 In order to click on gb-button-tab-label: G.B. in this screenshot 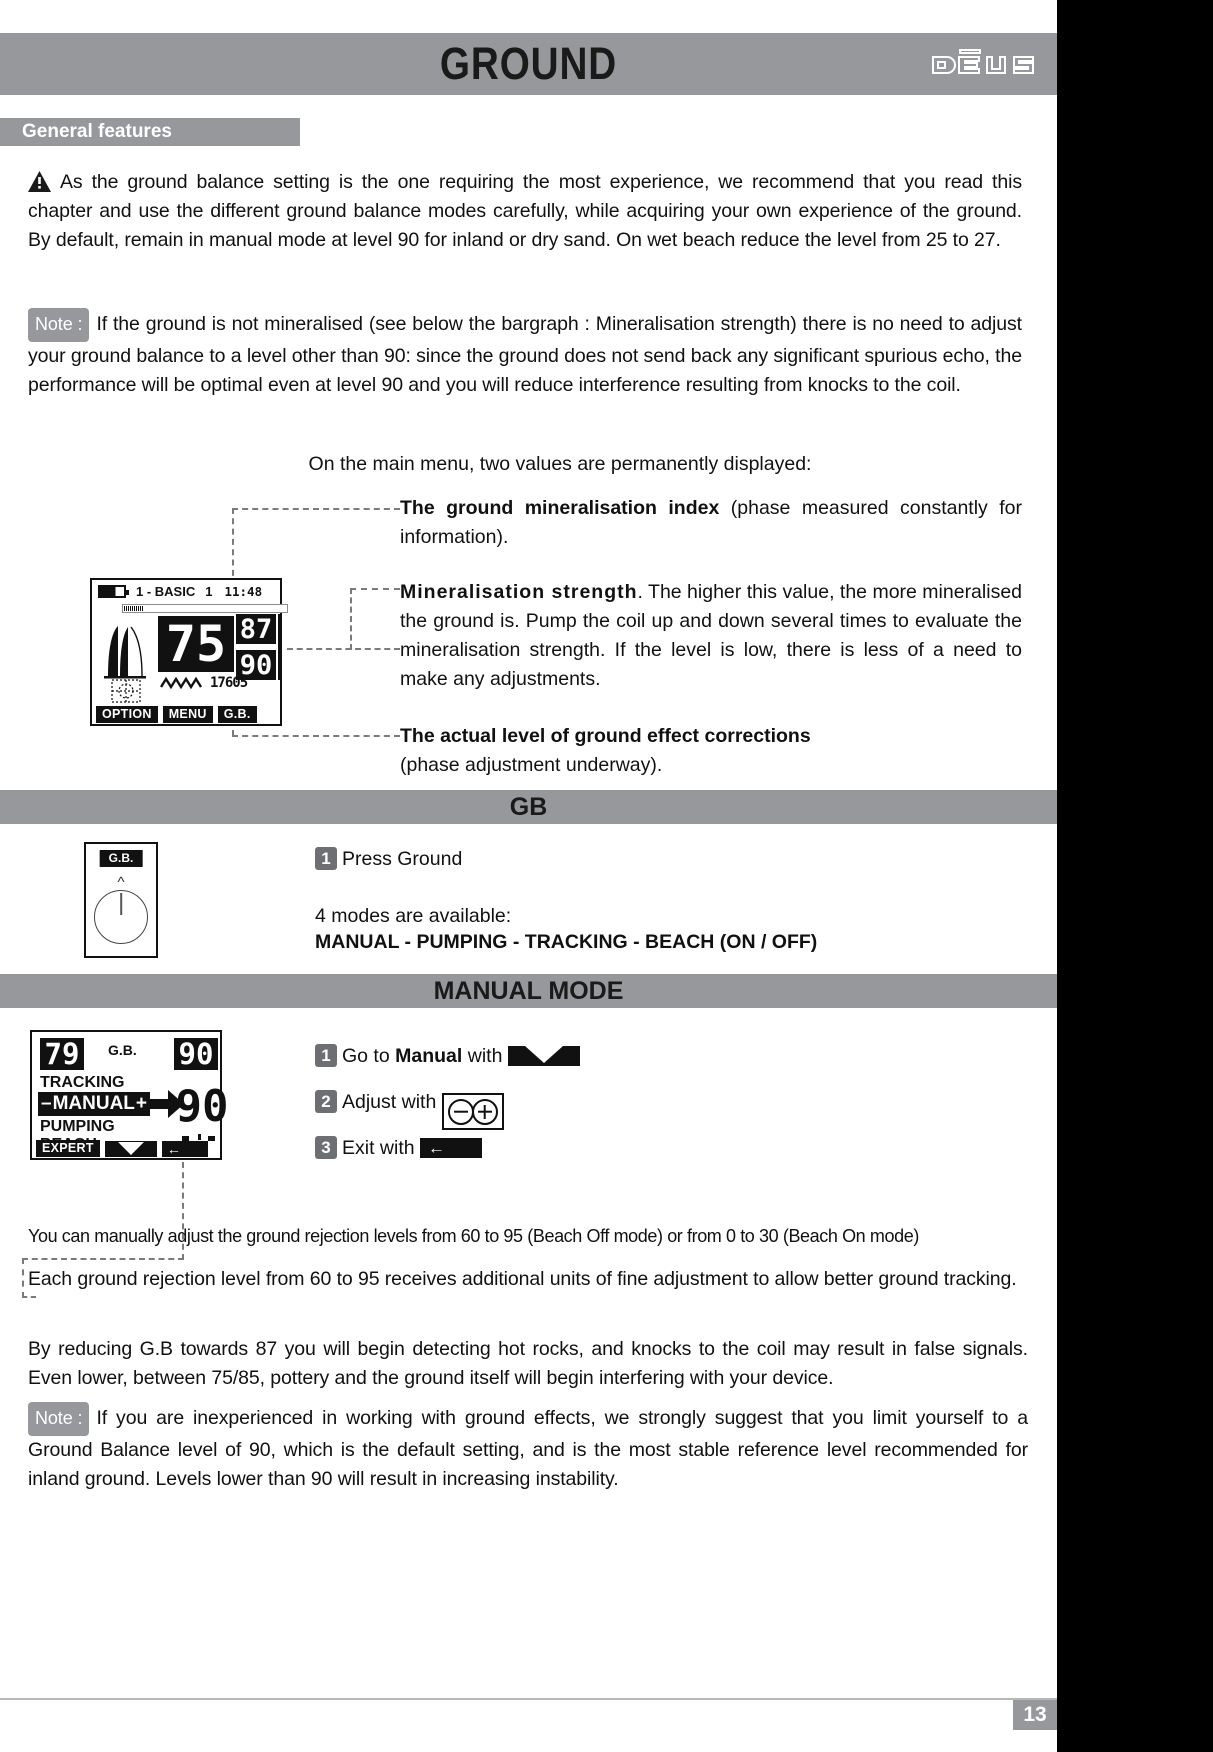, I will do `click(121, 858)`.